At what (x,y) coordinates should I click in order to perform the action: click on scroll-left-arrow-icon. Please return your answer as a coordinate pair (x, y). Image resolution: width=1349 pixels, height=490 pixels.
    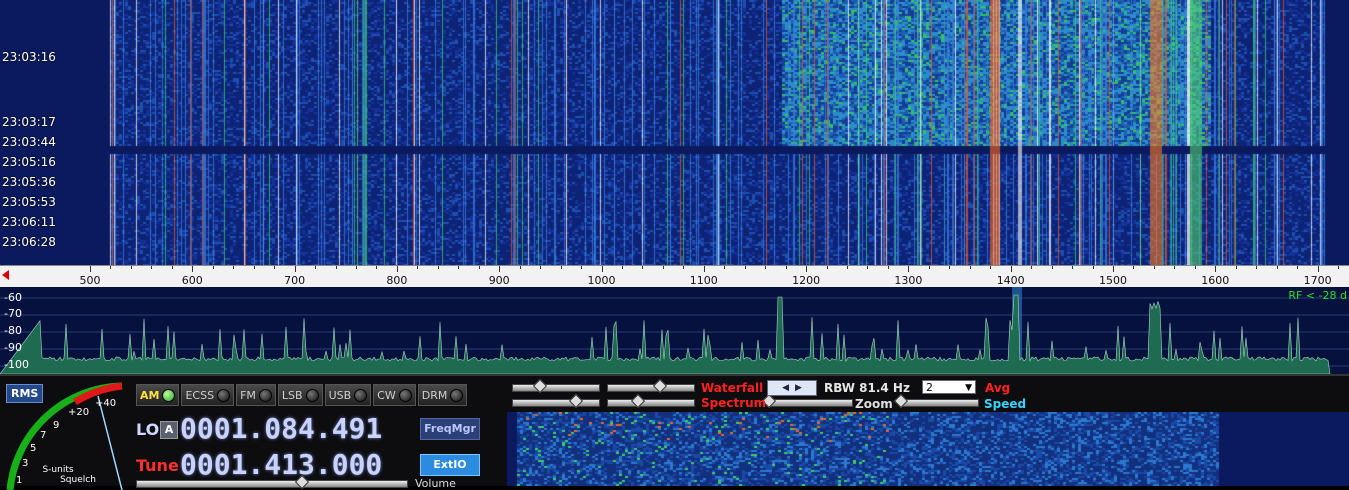
    Looking at the image, I should click on (5, 275).